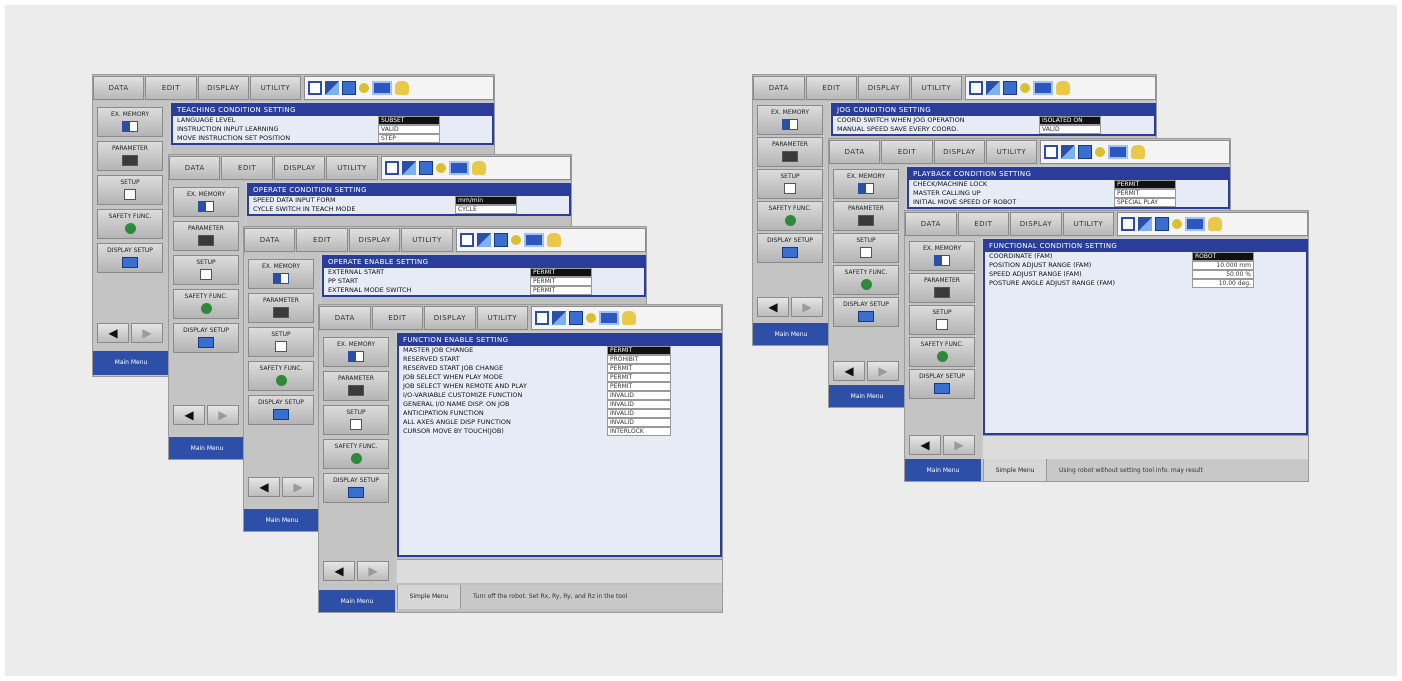 This screenshot has width=1402, height=681. I want to click on setting-value: mm/min, so click(486, 200).